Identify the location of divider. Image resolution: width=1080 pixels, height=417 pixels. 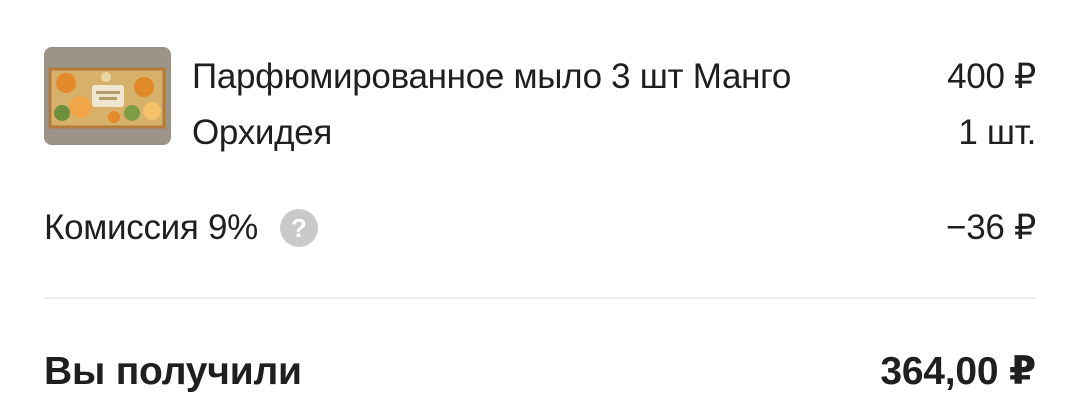
(540, 298).